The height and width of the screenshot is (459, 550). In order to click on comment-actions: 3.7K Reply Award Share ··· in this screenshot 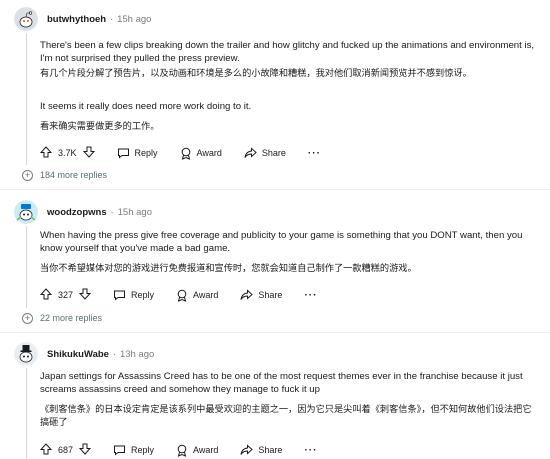, I will do `click(180, 153)`.